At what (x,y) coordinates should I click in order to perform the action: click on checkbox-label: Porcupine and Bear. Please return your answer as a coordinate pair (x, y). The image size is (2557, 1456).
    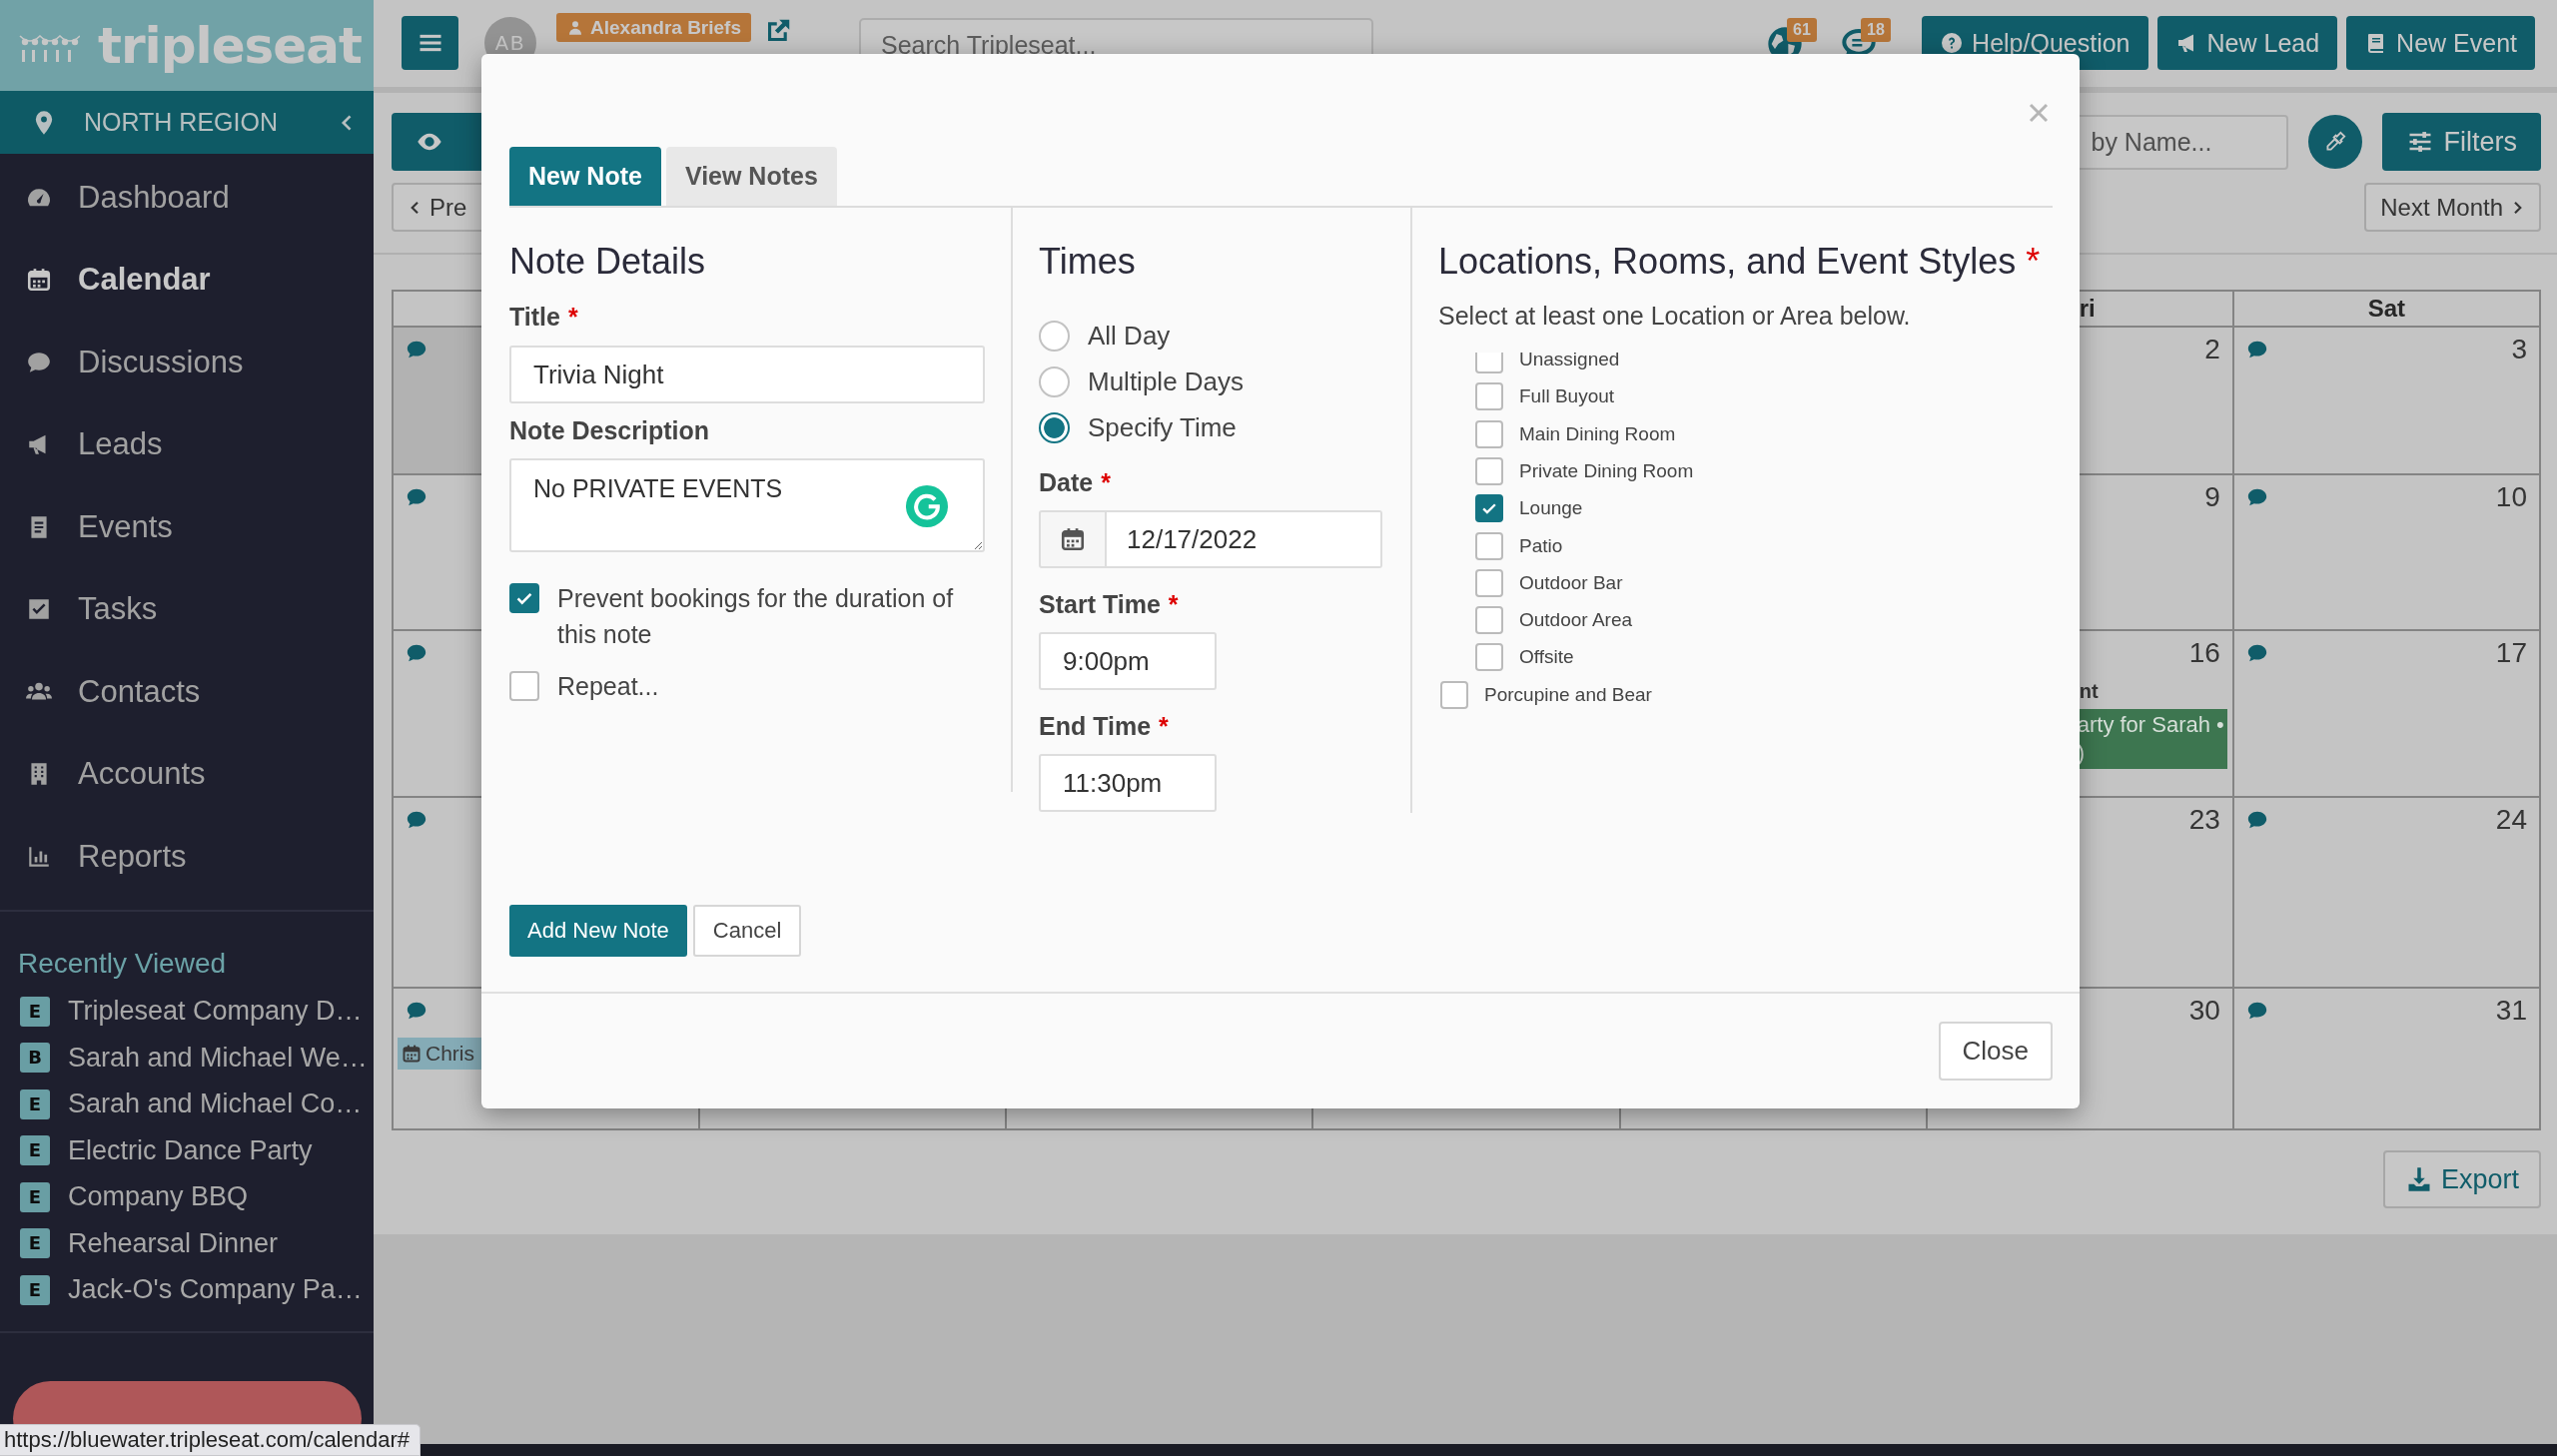
    Looking at the image, I should click on (1568, 694).